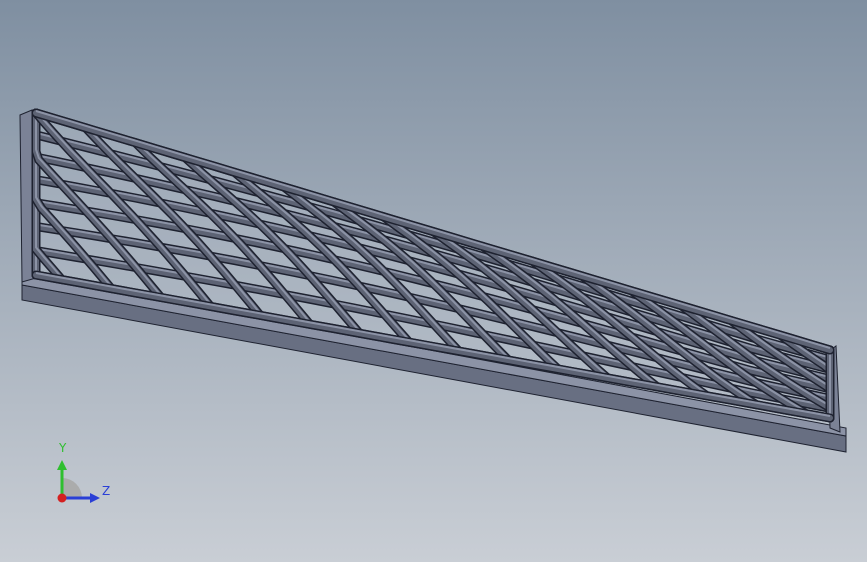  What do you see at coordinates (95, 498) in the screenshot?
I see `triad-z-arrow` at bounding box center [95, 498].